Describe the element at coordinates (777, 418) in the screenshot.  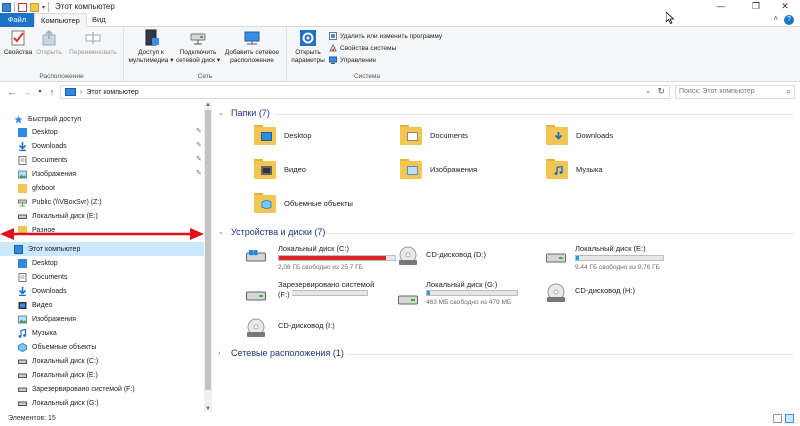
I see `details-view-icon` at that location.